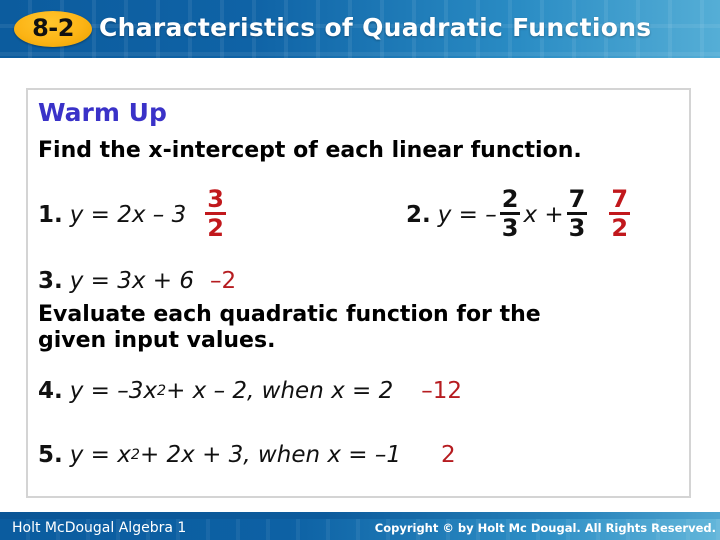 This screenshot has height=540, width=720. What do you see at coordinates (280, 391) in the screenshot?
I see `problem-4-expression-after-exponent: + x – 2, when x = 2` at bounding box center [280, 391].